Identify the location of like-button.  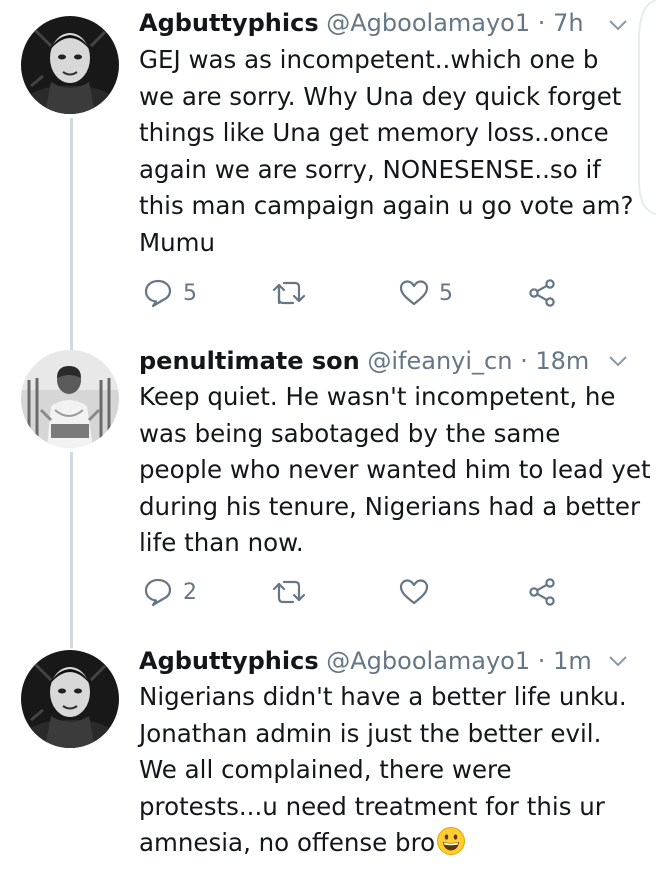
(419, 592).